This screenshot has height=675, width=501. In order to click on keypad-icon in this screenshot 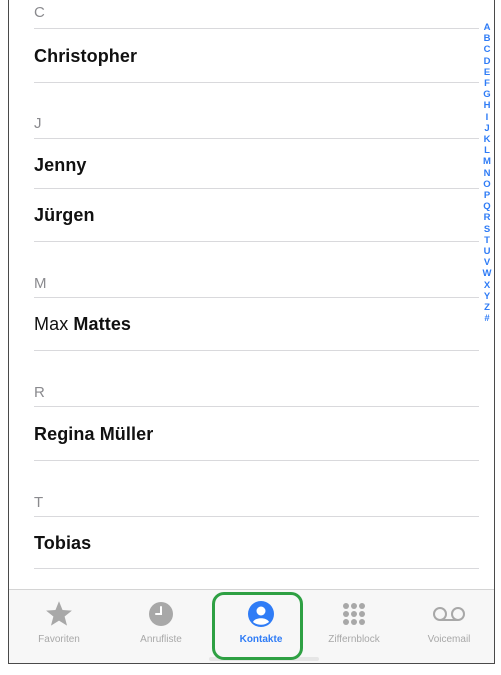, I will do `click(354, 614)`.